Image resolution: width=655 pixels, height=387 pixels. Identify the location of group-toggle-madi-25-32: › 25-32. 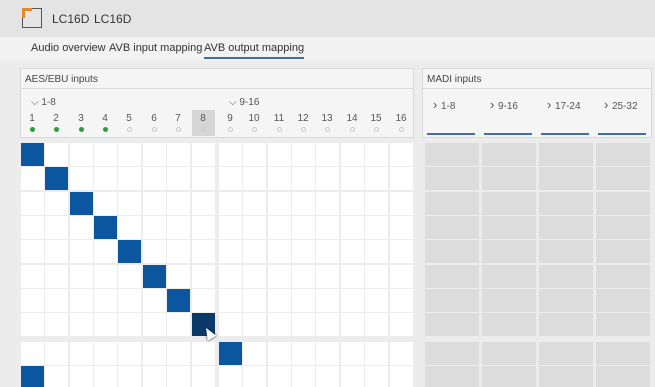
(621, 104).